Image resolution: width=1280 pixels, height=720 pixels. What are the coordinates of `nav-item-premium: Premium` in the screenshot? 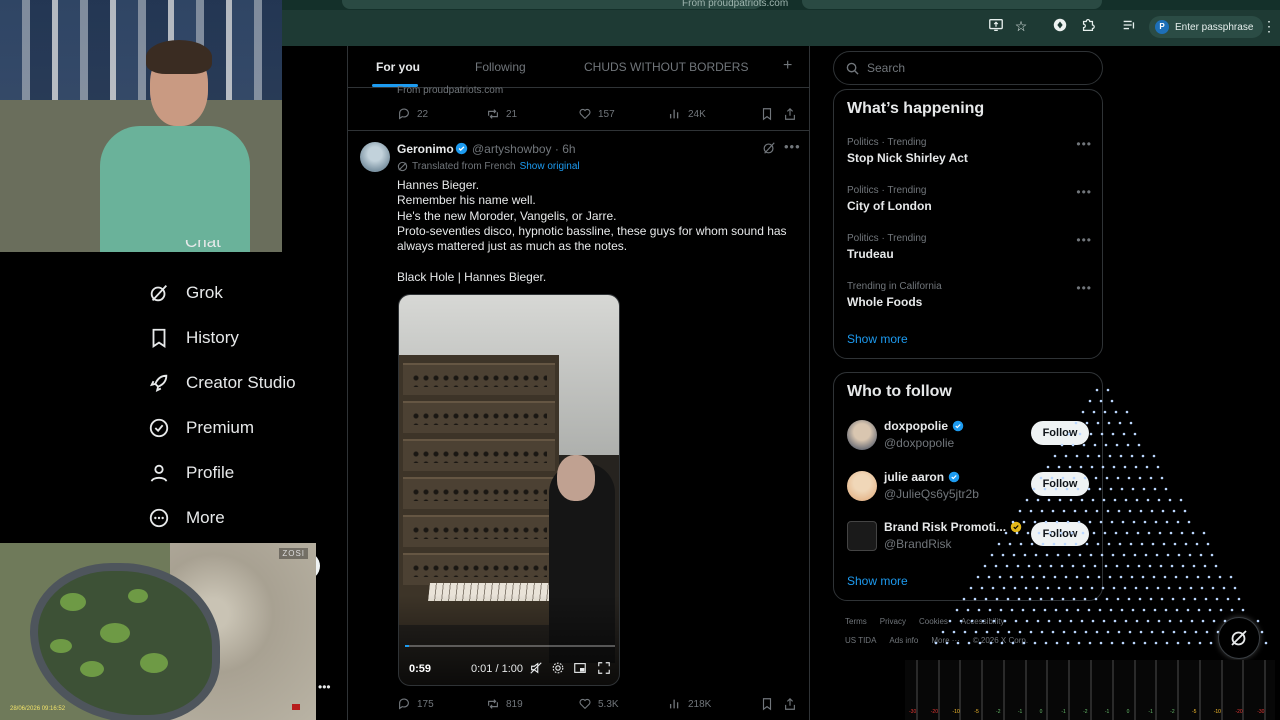 It's located at (201, 428).